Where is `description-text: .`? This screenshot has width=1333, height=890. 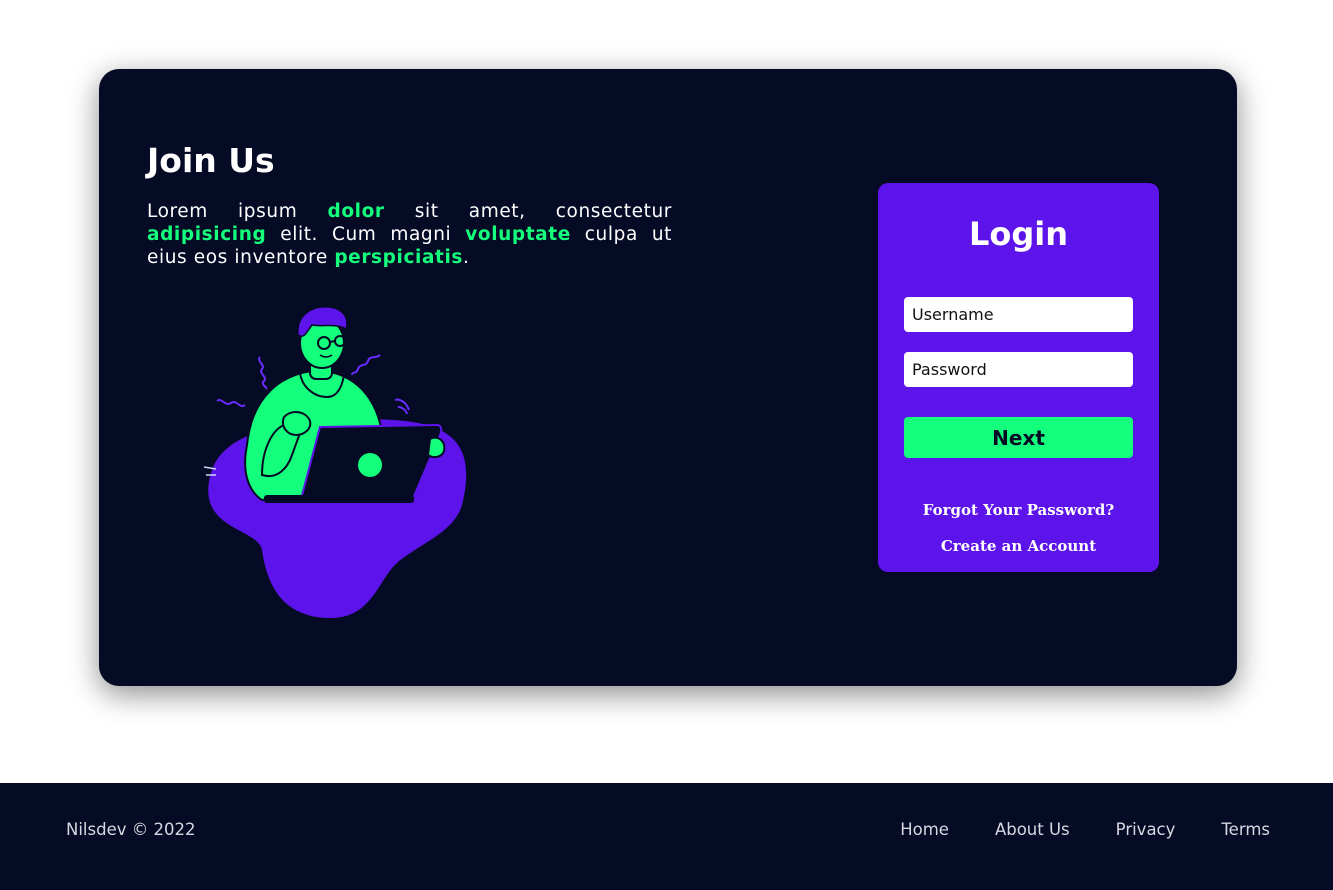
description-text: . is located at coordinates (466, 257).